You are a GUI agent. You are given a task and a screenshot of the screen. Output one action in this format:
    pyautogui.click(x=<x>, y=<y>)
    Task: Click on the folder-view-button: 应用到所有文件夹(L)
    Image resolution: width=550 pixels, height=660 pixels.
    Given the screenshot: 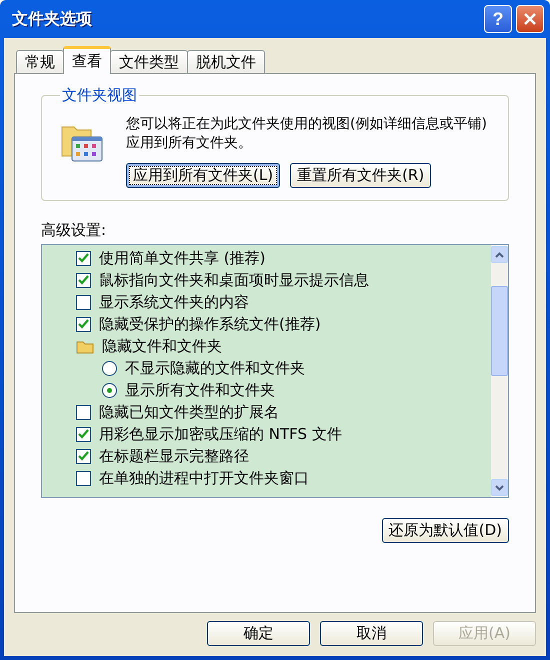 What is the action you would take?
    pyautogui.click(x=203, y=175)
    